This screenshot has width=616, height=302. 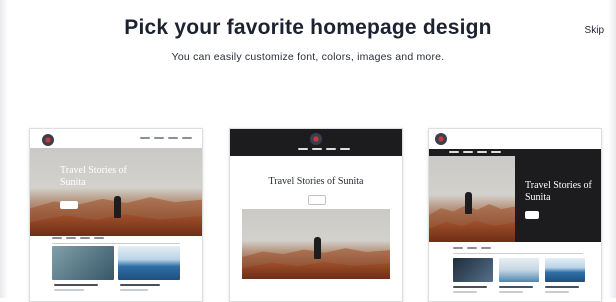 I want to click on page-title: Pick your favorite homepage design, so click(x=308, y=27).